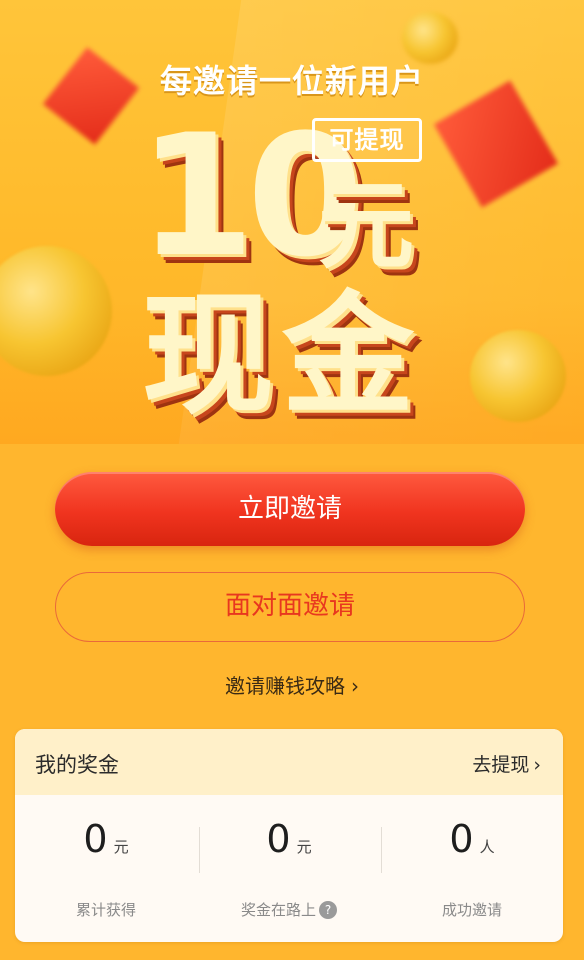 This screenshot has height=960, width=584. I want to click on stat-label: 成功邀请, so click(471, 910).